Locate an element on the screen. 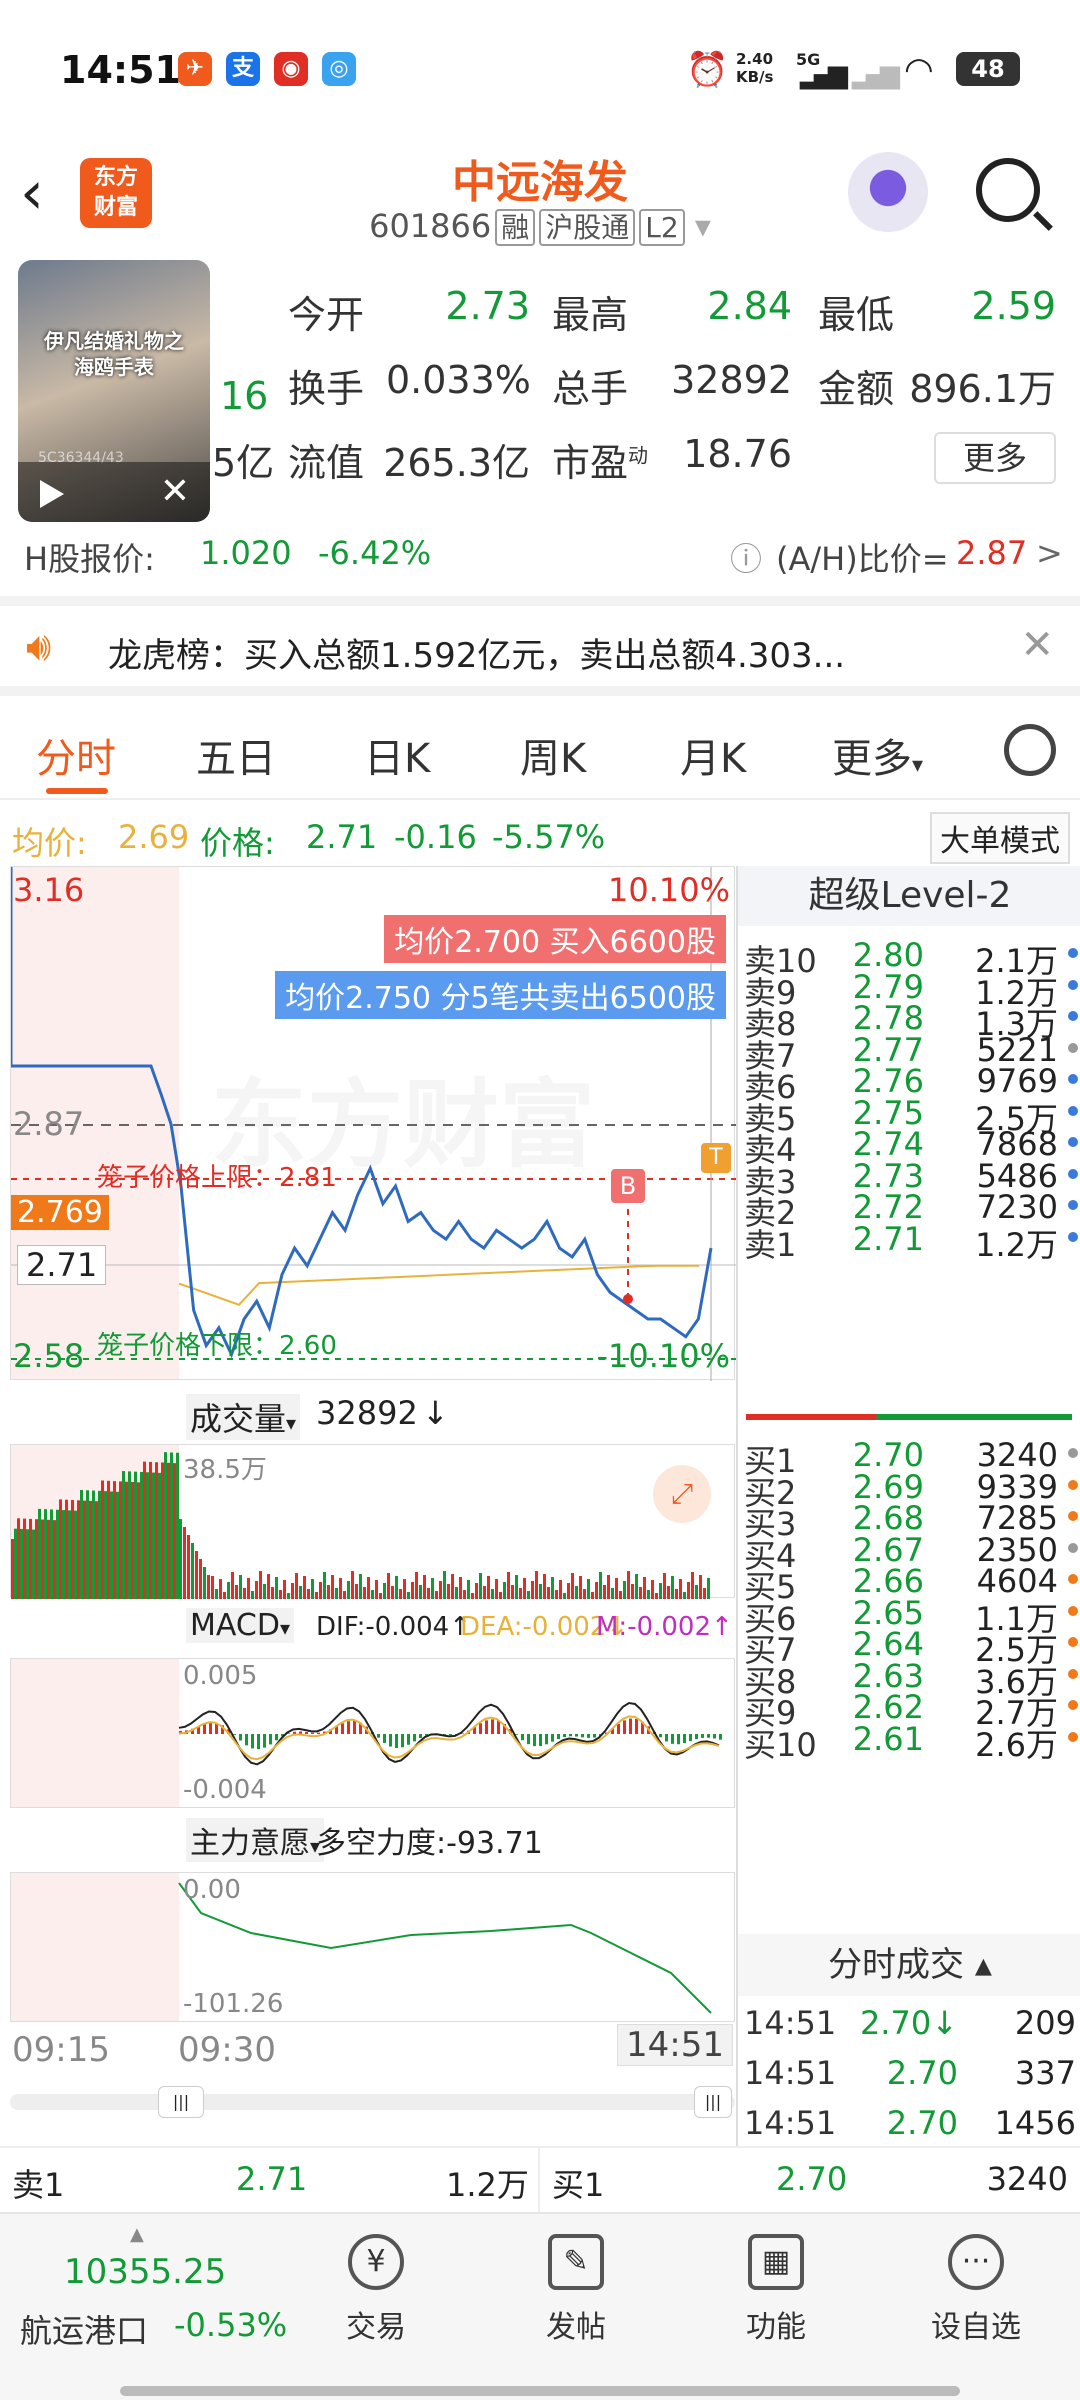 This screenshot has height=2400, width=1080. volume-panel: 38.5万 ⤢ is located at coordinates (372, 1521).